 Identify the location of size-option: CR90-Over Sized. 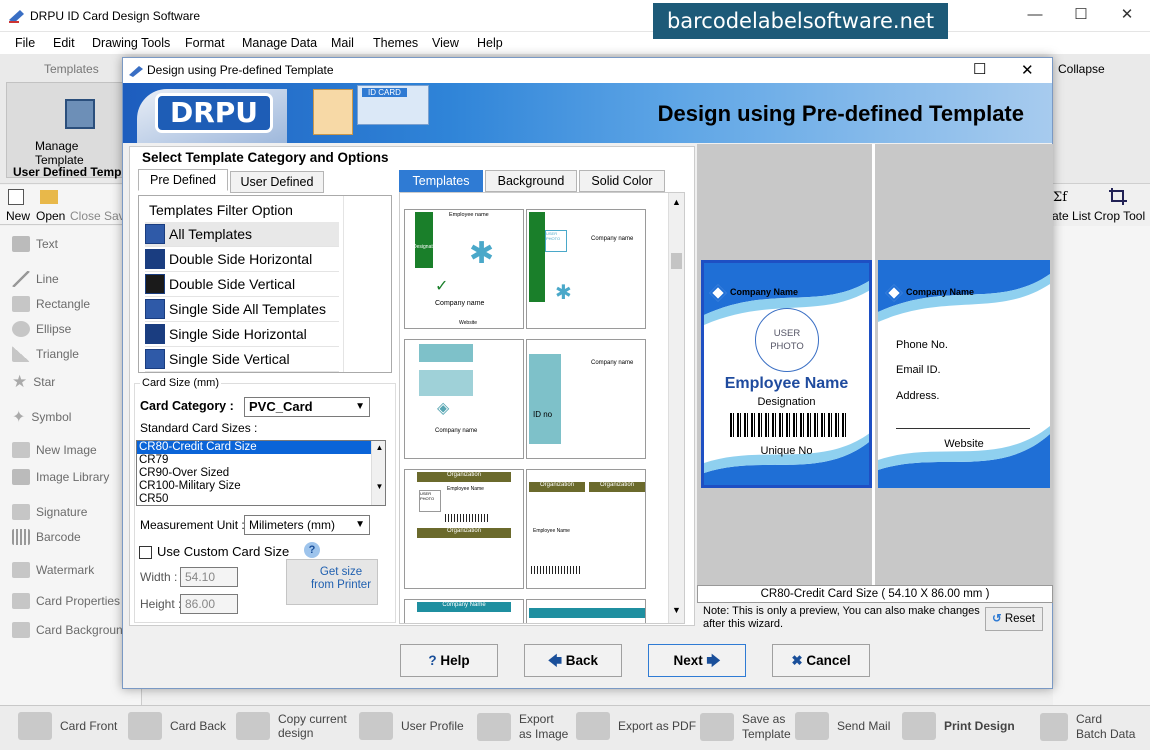
(261, 473).